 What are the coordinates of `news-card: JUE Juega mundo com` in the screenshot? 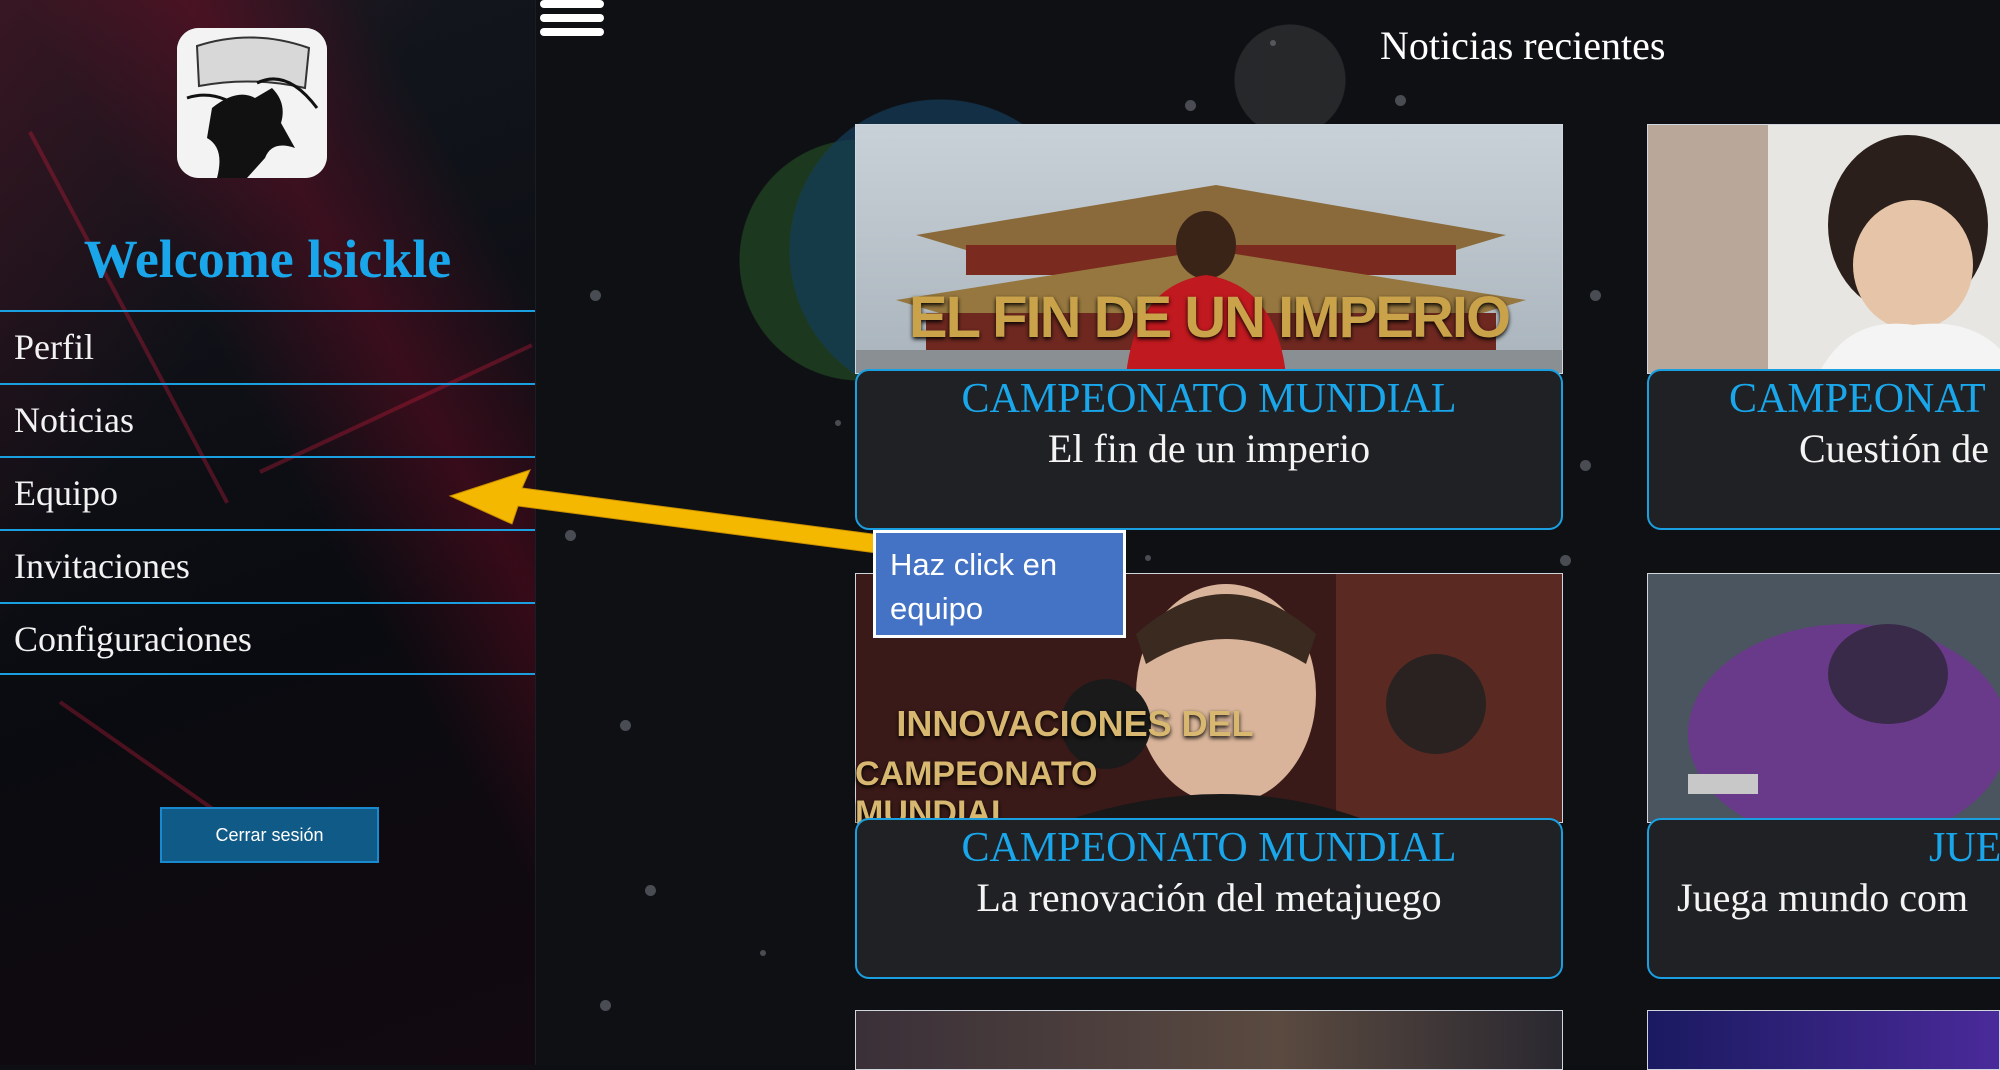 It's located at (1823, 776).